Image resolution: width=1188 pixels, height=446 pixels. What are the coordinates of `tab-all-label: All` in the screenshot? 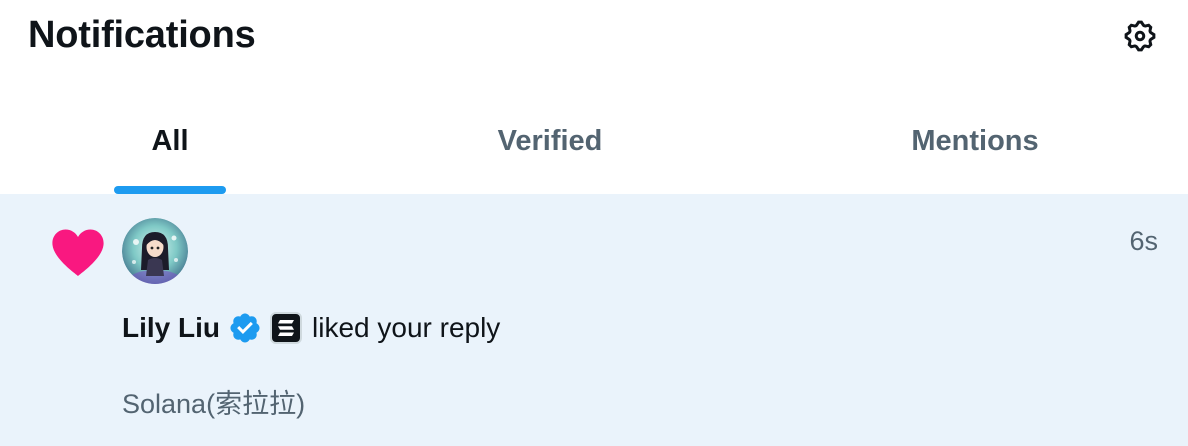 It's located at (170, 140).